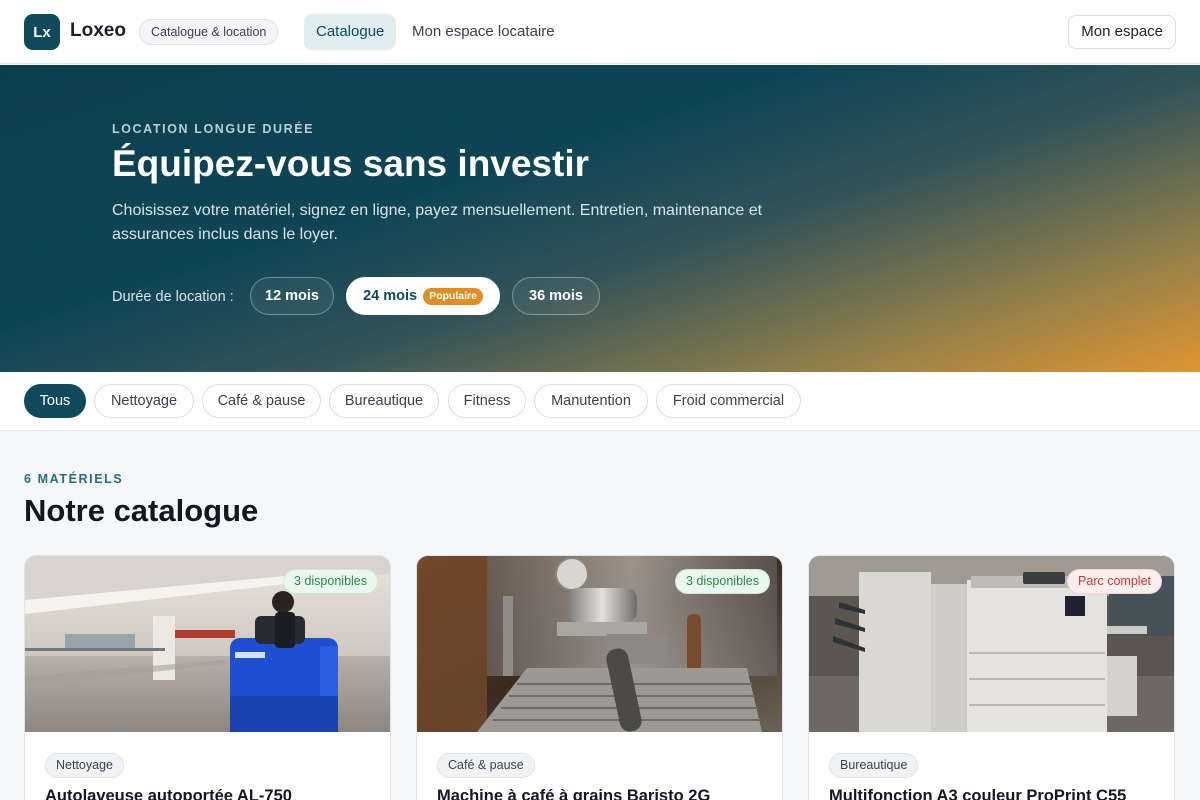 Image resolution: width=1200 pixels, height=800 pixels. Describe the element at coordinates (599, 644) in the screenshot. I see `espresso-machine-image: 3 disponibles` at that location.